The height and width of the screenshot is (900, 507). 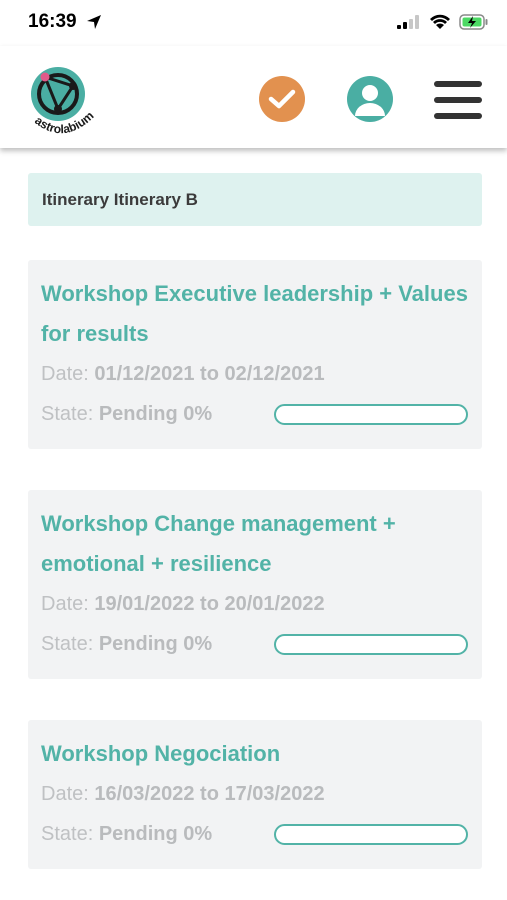 I want to click on date-range: 01/12/2021 to 02/12/2021, so click(x=209, y=374).